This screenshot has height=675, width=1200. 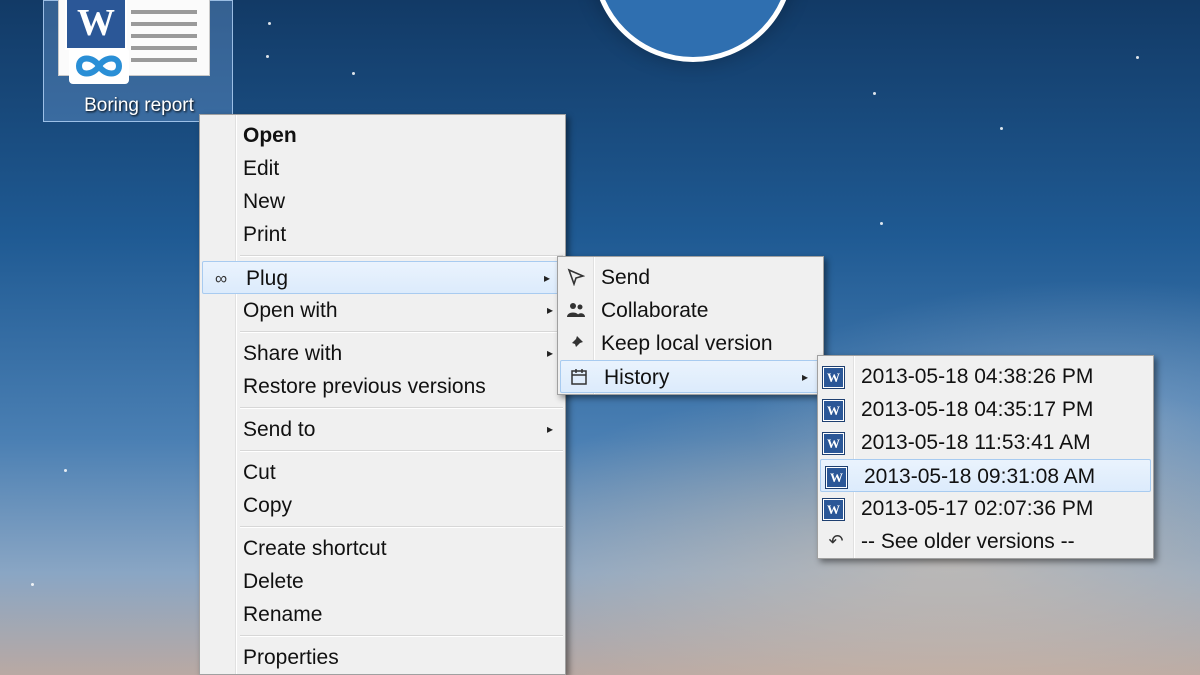 I want to click on menu-item-delete: Delete, so click(x=382, y=581).